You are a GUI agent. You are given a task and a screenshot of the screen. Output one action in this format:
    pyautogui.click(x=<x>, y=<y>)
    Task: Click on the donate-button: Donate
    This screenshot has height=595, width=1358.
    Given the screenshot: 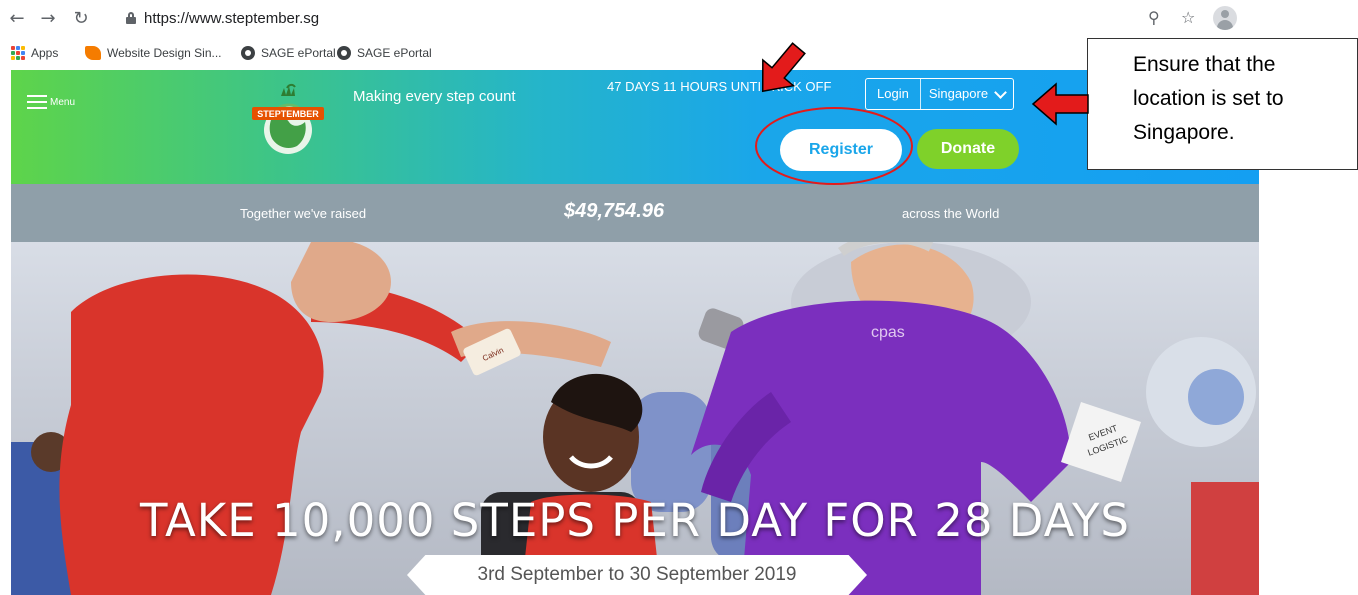 What is the action you would take?
    pyautogui.click(x=968, y=149)
    